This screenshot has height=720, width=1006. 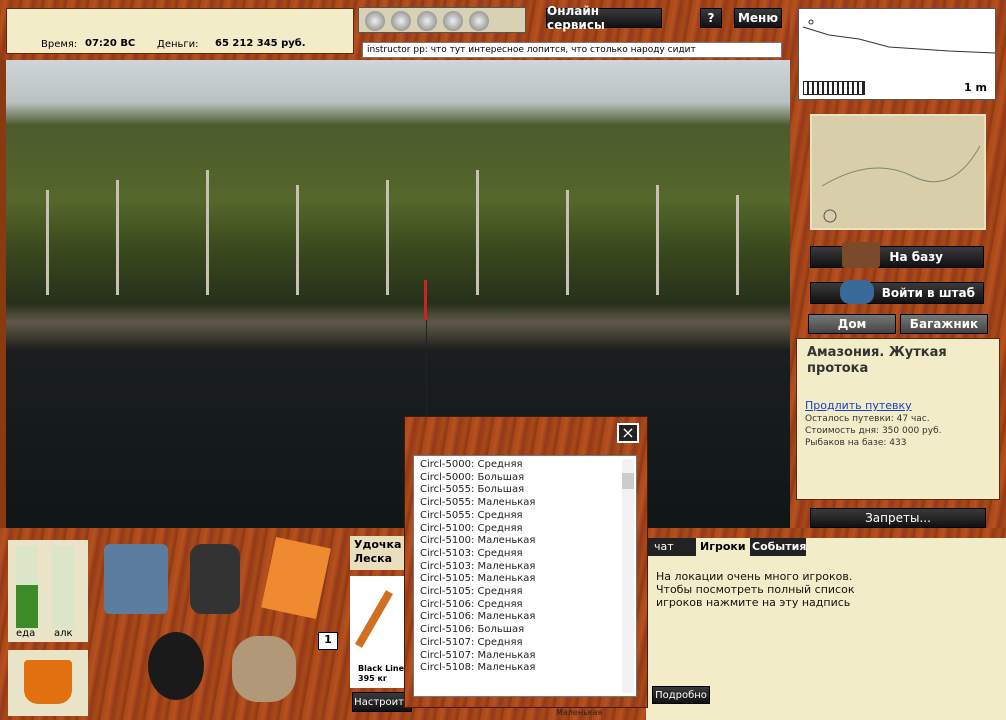 I want to click on needs-panel: еда алк, so click(x=48, y=591).